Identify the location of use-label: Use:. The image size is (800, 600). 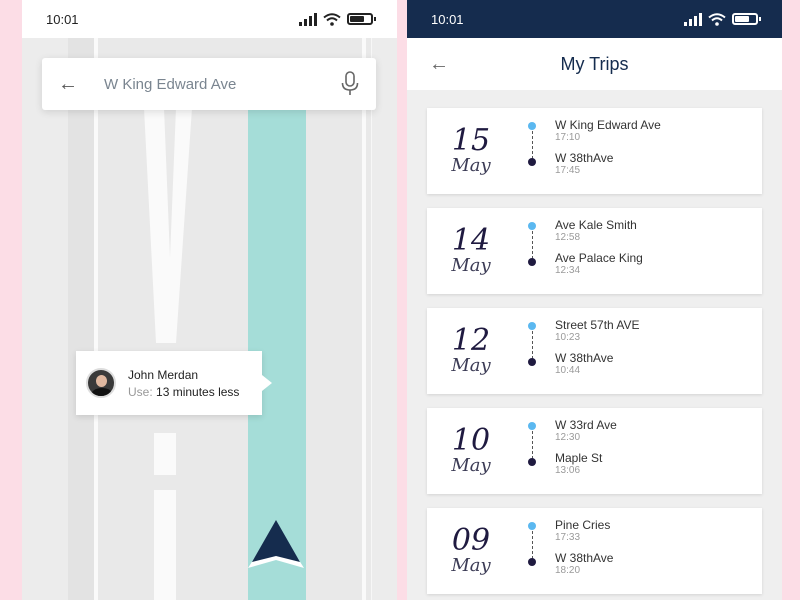
(140, 391).